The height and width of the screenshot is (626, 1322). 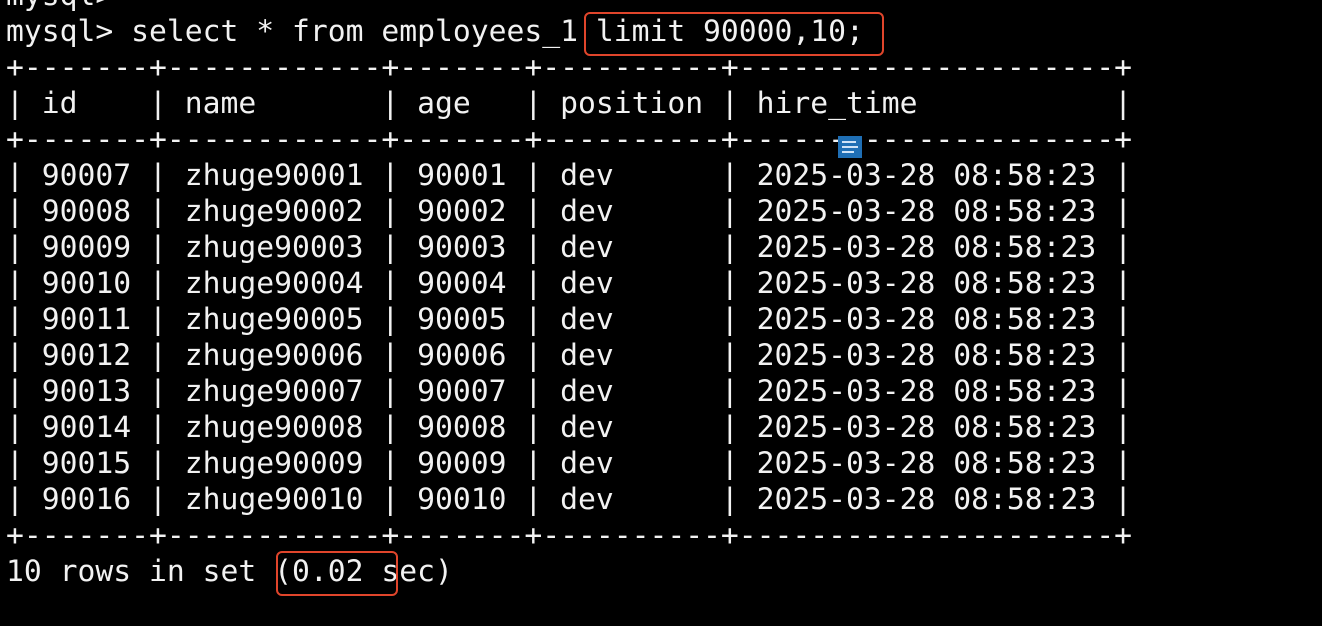 I want to click on query-time-highlight, so click(x=337, y=573).